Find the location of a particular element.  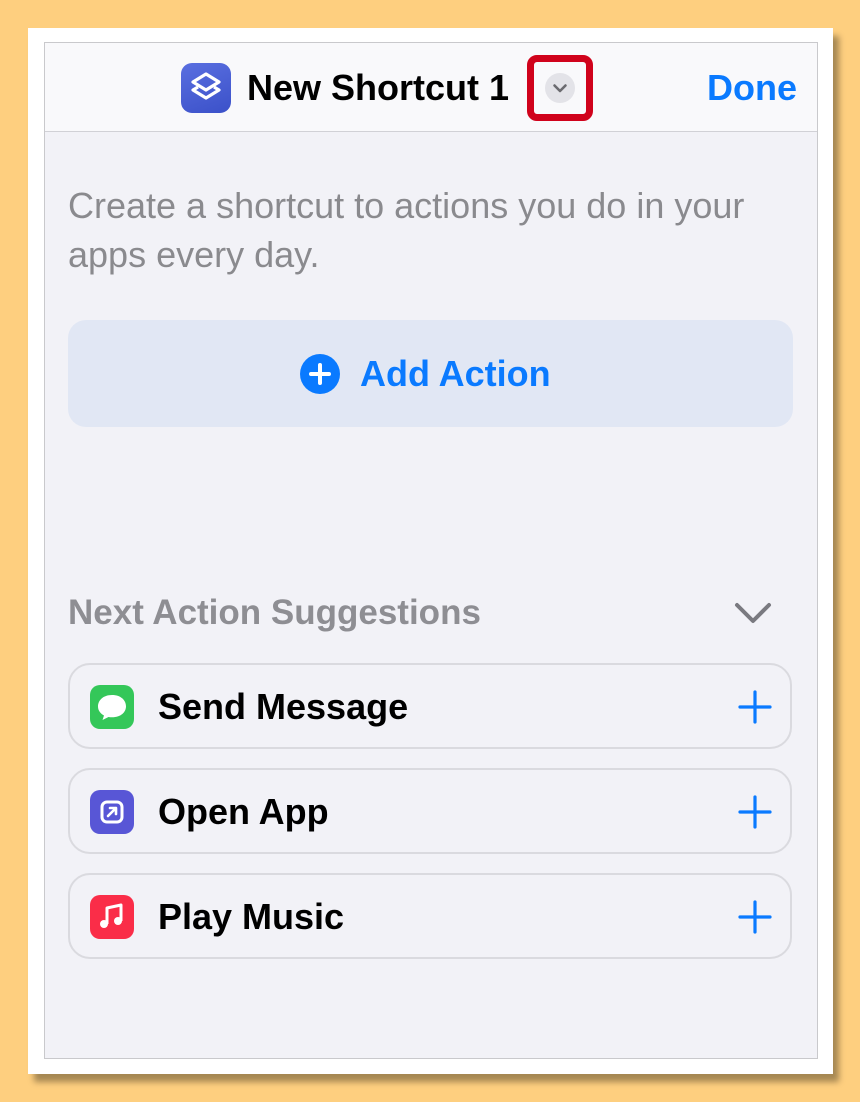

title-menu-highlight is located at coordinates (560, 88).